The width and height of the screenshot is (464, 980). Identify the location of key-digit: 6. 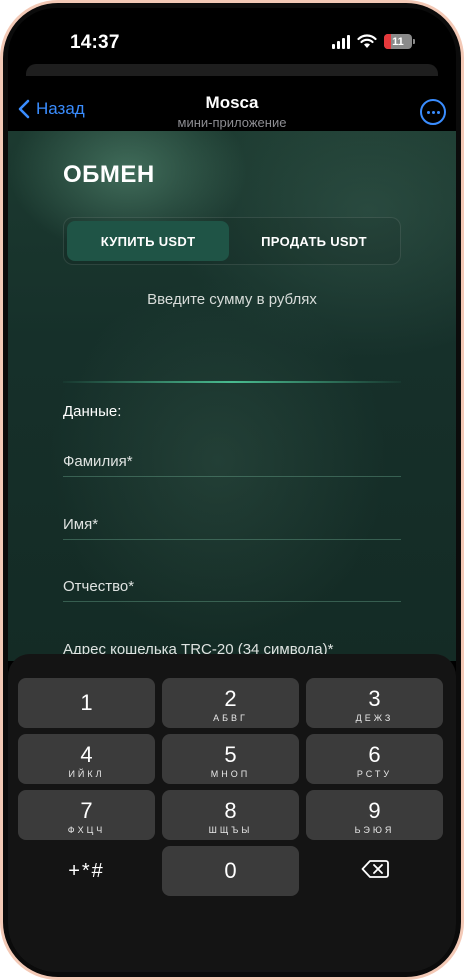
(374, 754).